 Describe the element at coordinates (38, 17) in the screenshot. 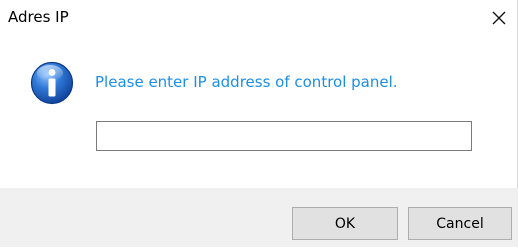

I see `dialog-title: Adres IP` at that location.